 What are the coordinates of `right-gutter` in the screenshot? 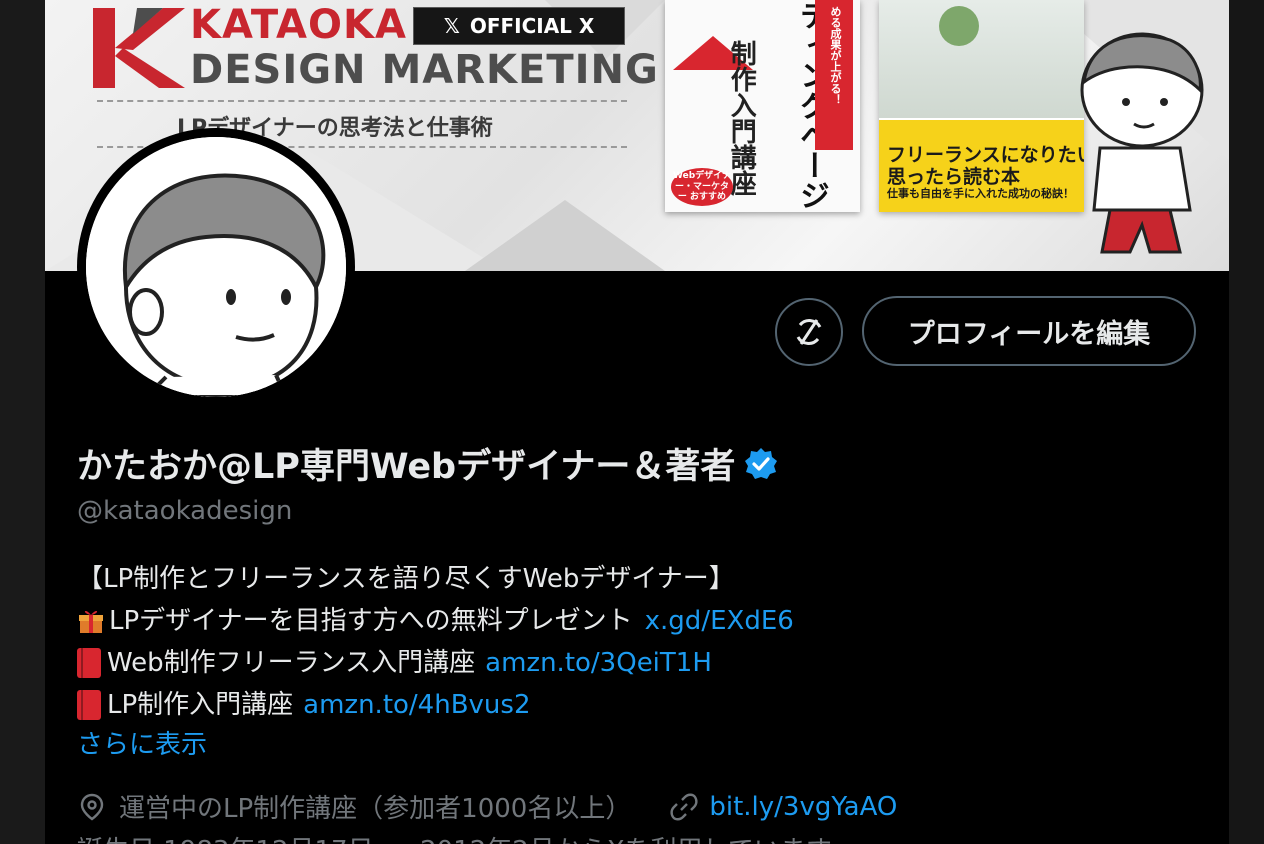 It's located at (1246, 422).